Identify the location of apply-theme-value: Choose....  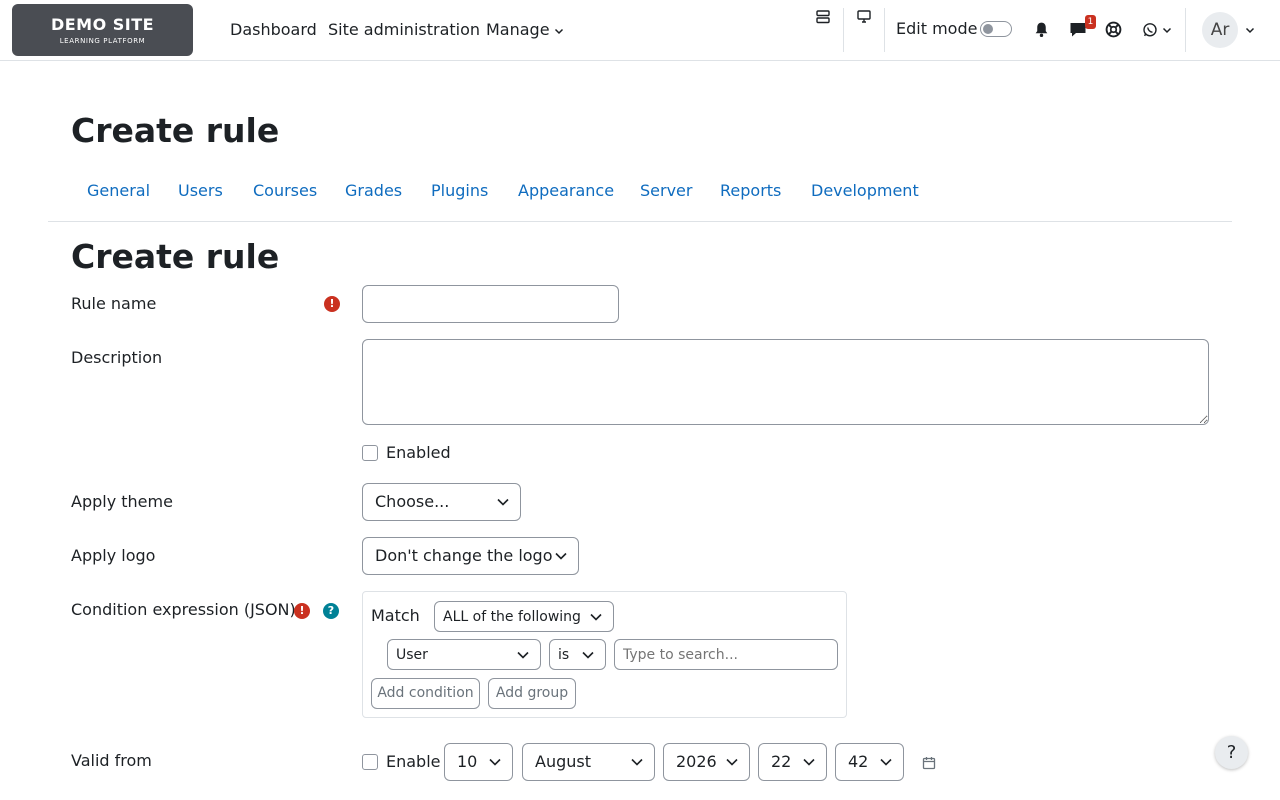
(412, 501).